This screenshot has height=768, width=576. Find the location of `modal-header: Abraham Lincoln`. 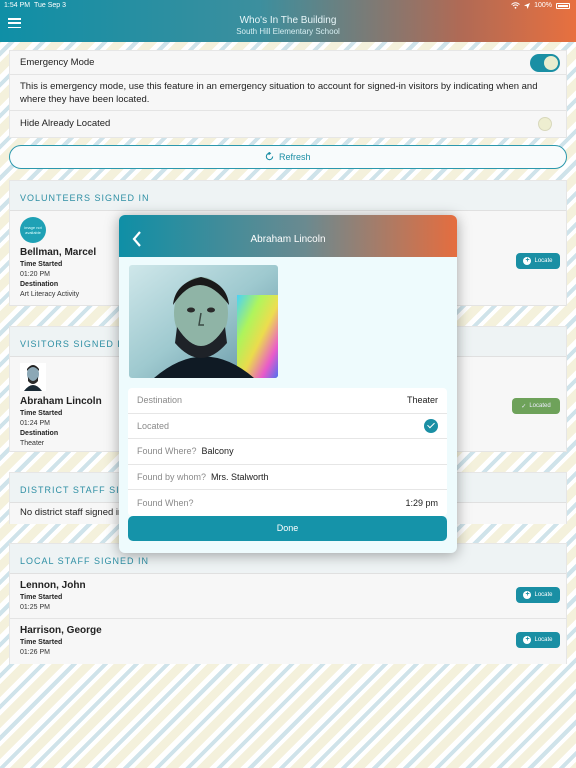

modal-header: Abraham Lincoln is located at coordinates (288, 236).